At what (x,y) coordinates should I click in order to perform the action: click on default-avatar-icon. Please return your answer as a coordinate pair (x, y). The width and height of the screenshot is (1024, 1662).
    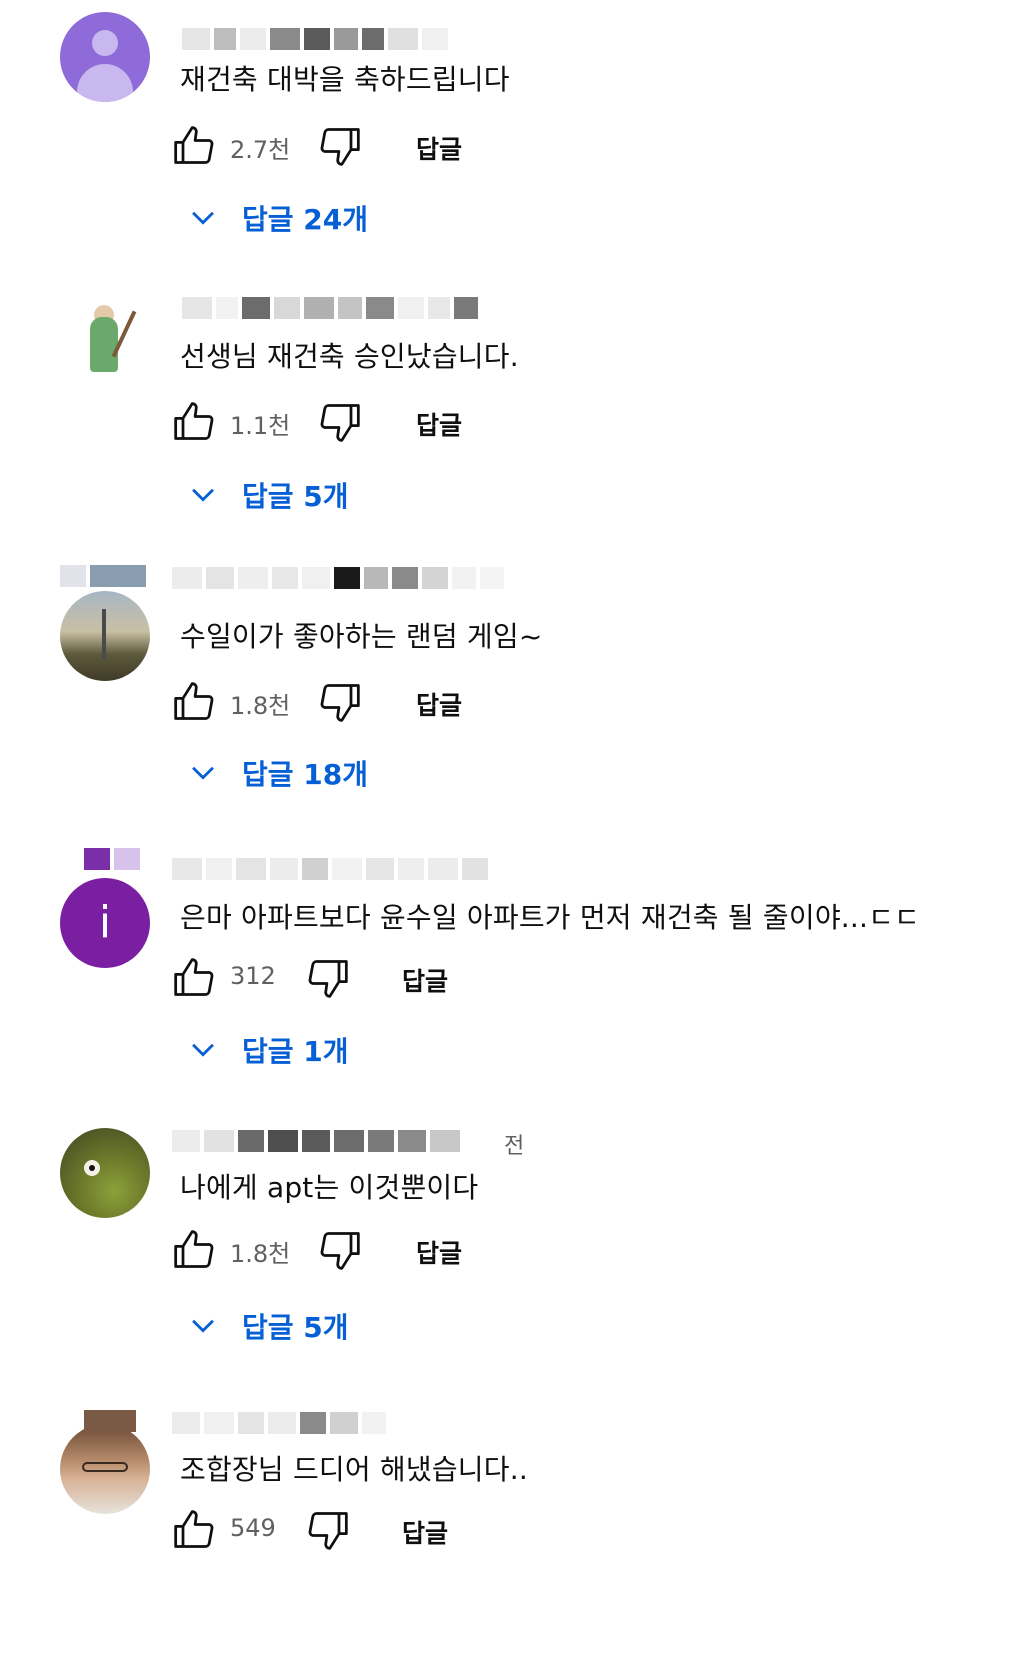
    Looking at the image, I should click on (105, 57).